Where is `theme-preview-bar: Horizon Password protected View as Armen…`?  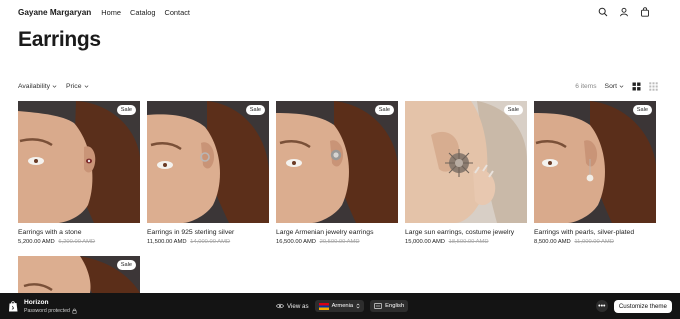
theme-preview-bar: Horizon Password protected View as Armen… is located at coordinates (340, 306).